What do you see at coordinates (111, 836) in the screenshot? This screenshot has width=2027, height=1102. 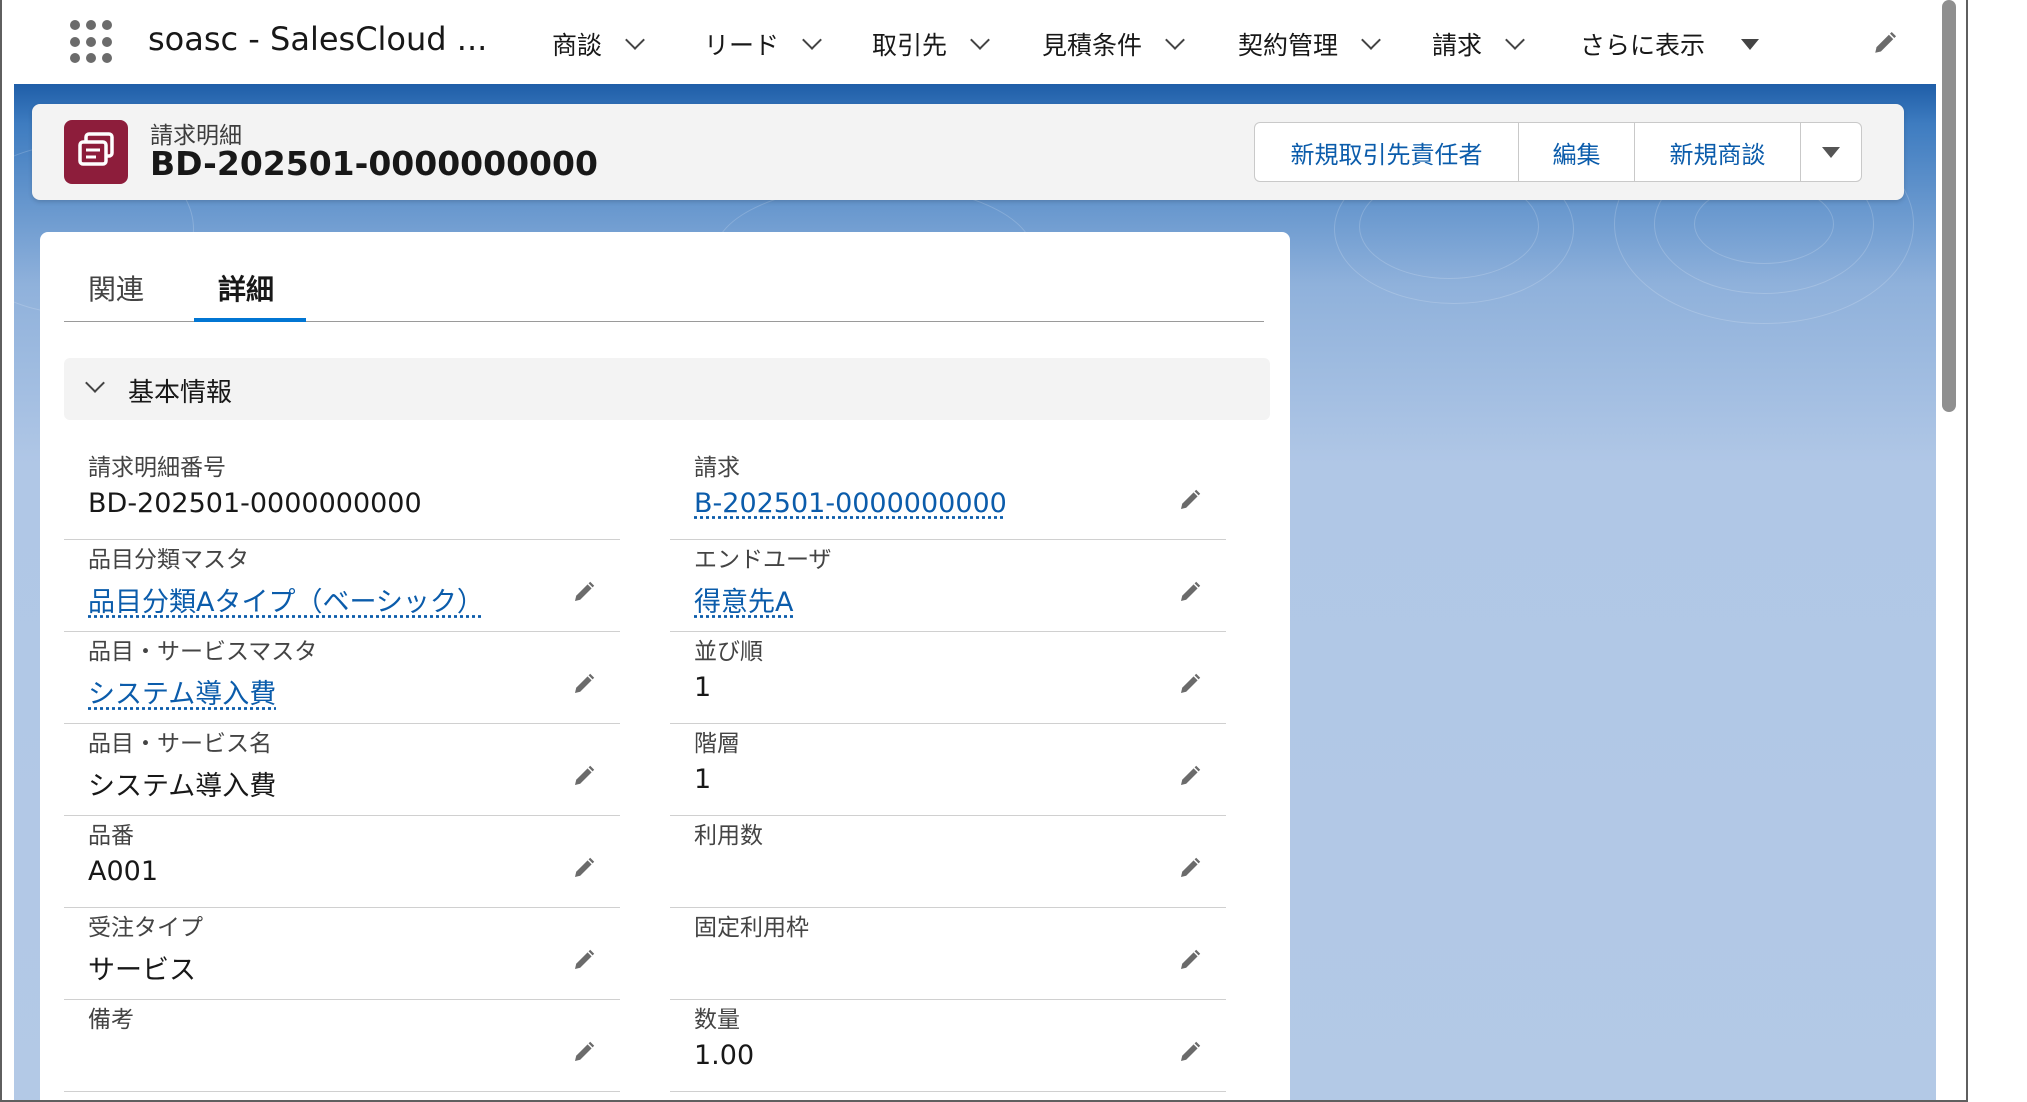 I see `field-label: 品番` at bounding box center [111, 836].